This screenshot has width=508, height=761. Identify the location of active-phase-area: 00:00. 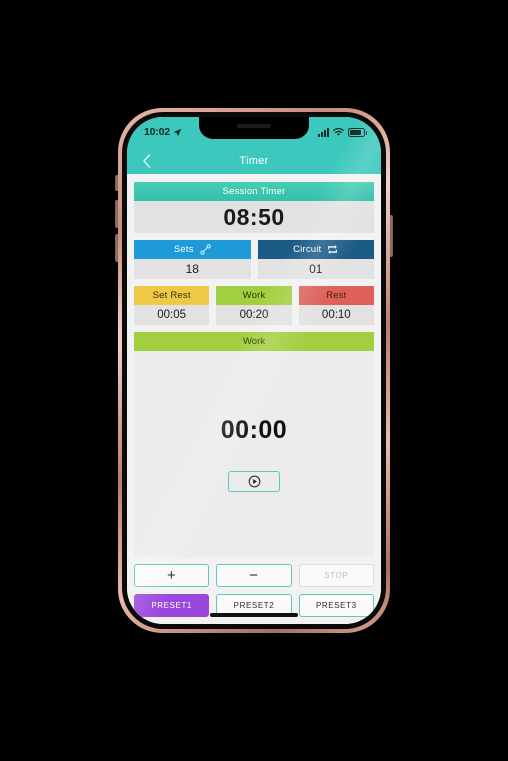
(254, 454).